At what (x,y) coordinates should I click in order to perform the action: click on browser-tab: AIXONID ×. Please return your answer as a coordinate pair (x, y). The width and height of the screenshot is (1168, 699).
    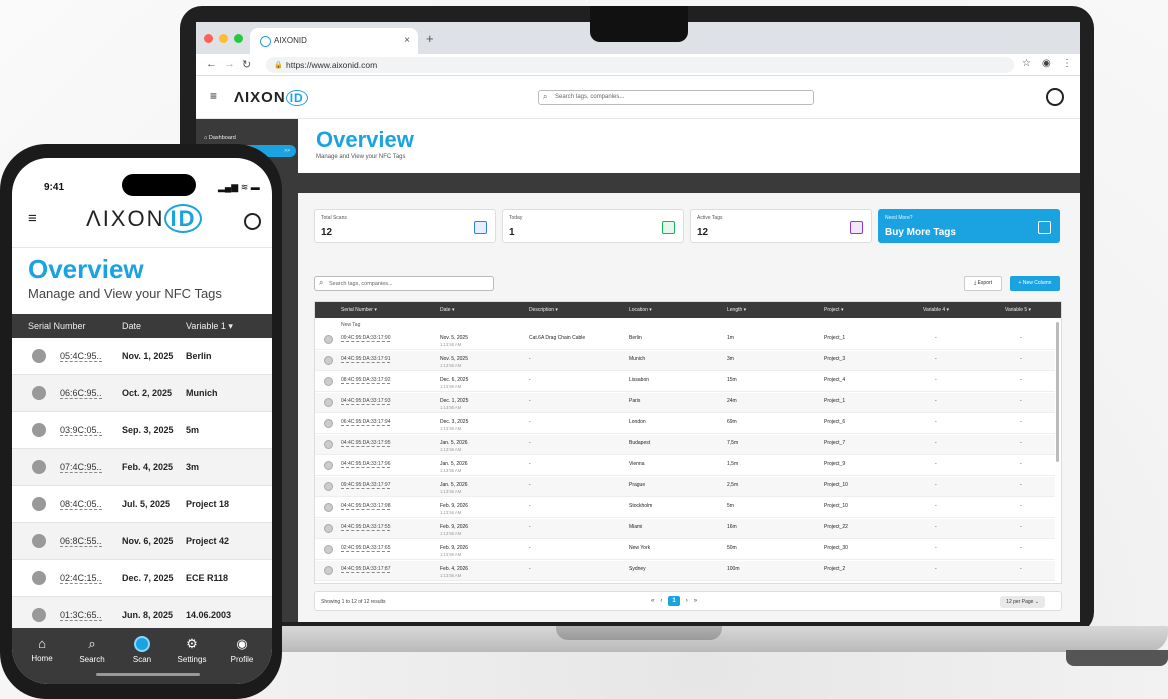
    Looking at the image, I should click on (334, 41).